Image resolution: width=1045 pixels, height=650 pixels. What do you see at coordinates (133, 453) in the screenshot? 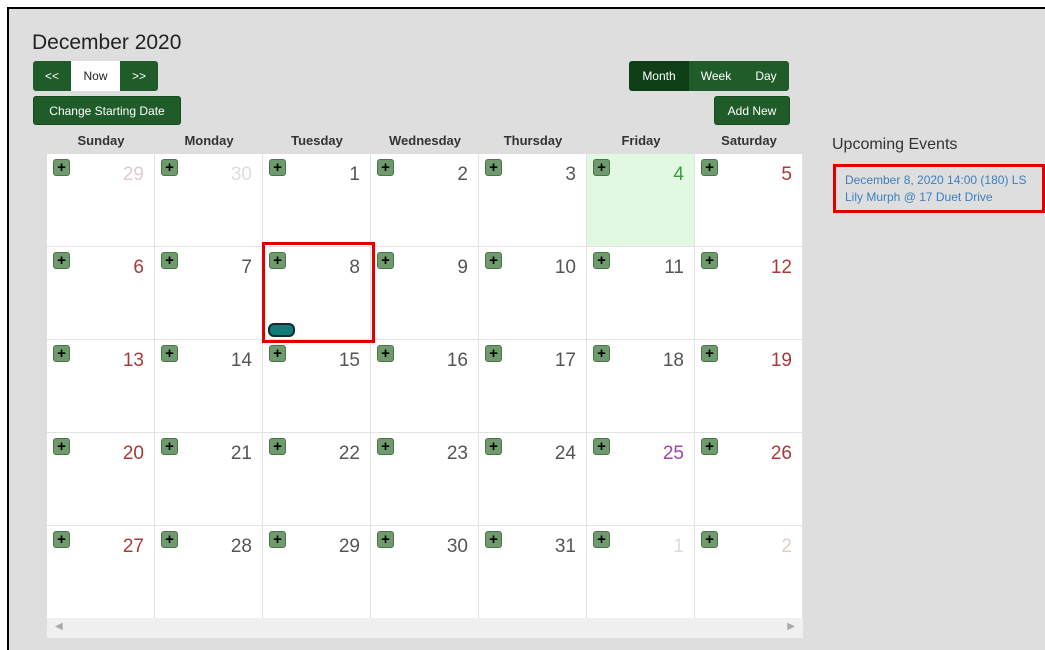
I see `day-number: 20` at bounding box center [133, 453].